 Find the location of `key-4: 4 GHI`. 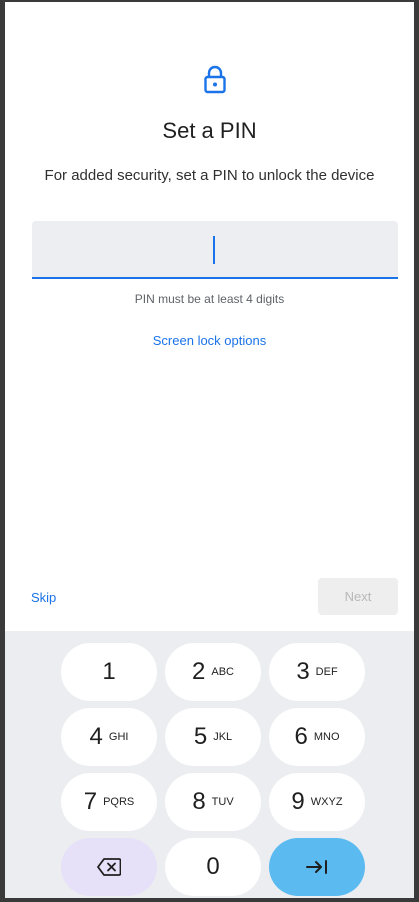

key-4: 4 GHI is located at coordinates (109, 737).